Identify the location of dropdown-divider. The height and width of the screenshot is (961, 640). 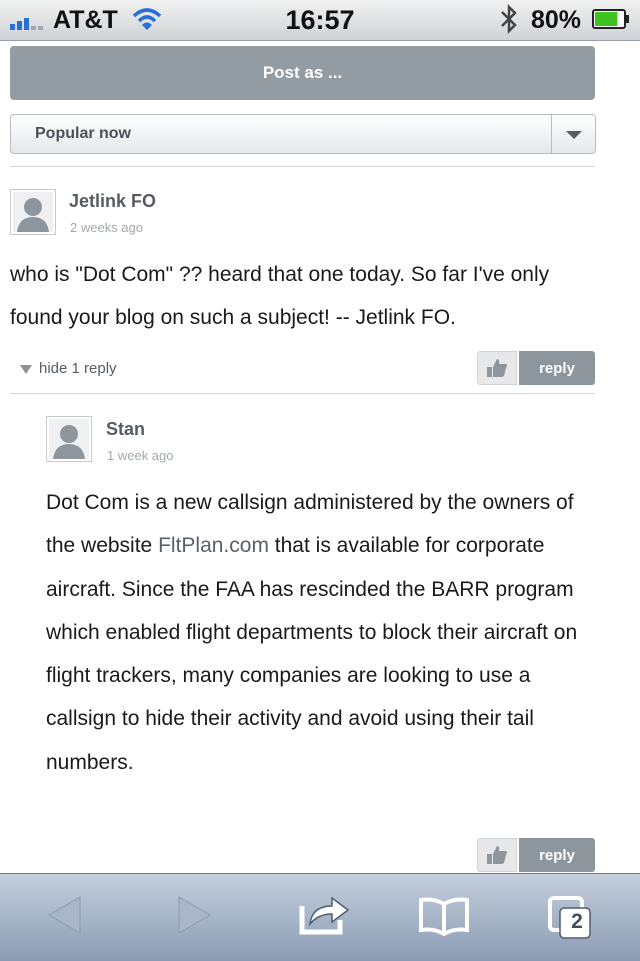
(551, 134).